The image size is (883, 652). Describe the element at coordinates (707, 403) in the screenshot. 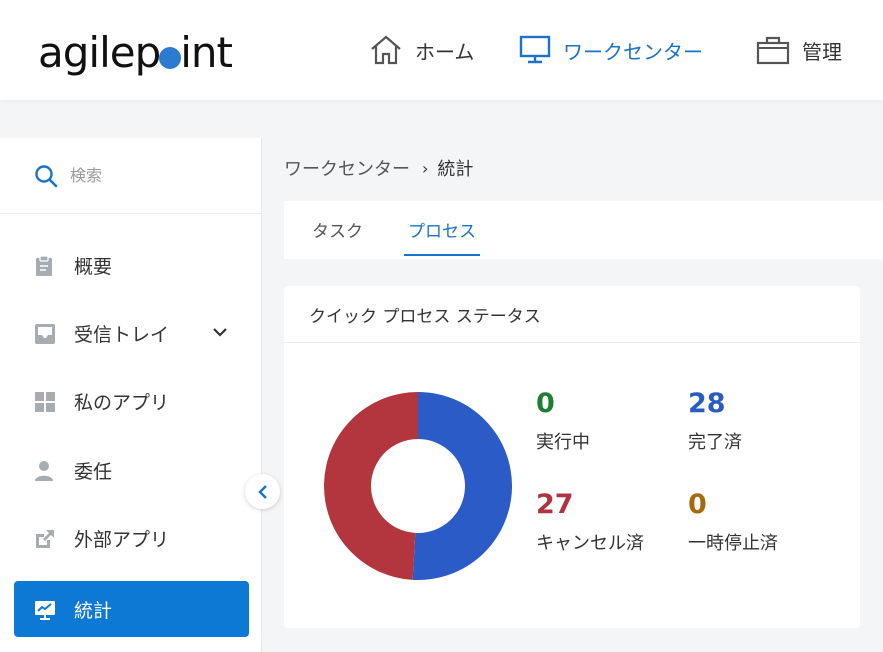

I see `stat-complete-value: 28` at that location.